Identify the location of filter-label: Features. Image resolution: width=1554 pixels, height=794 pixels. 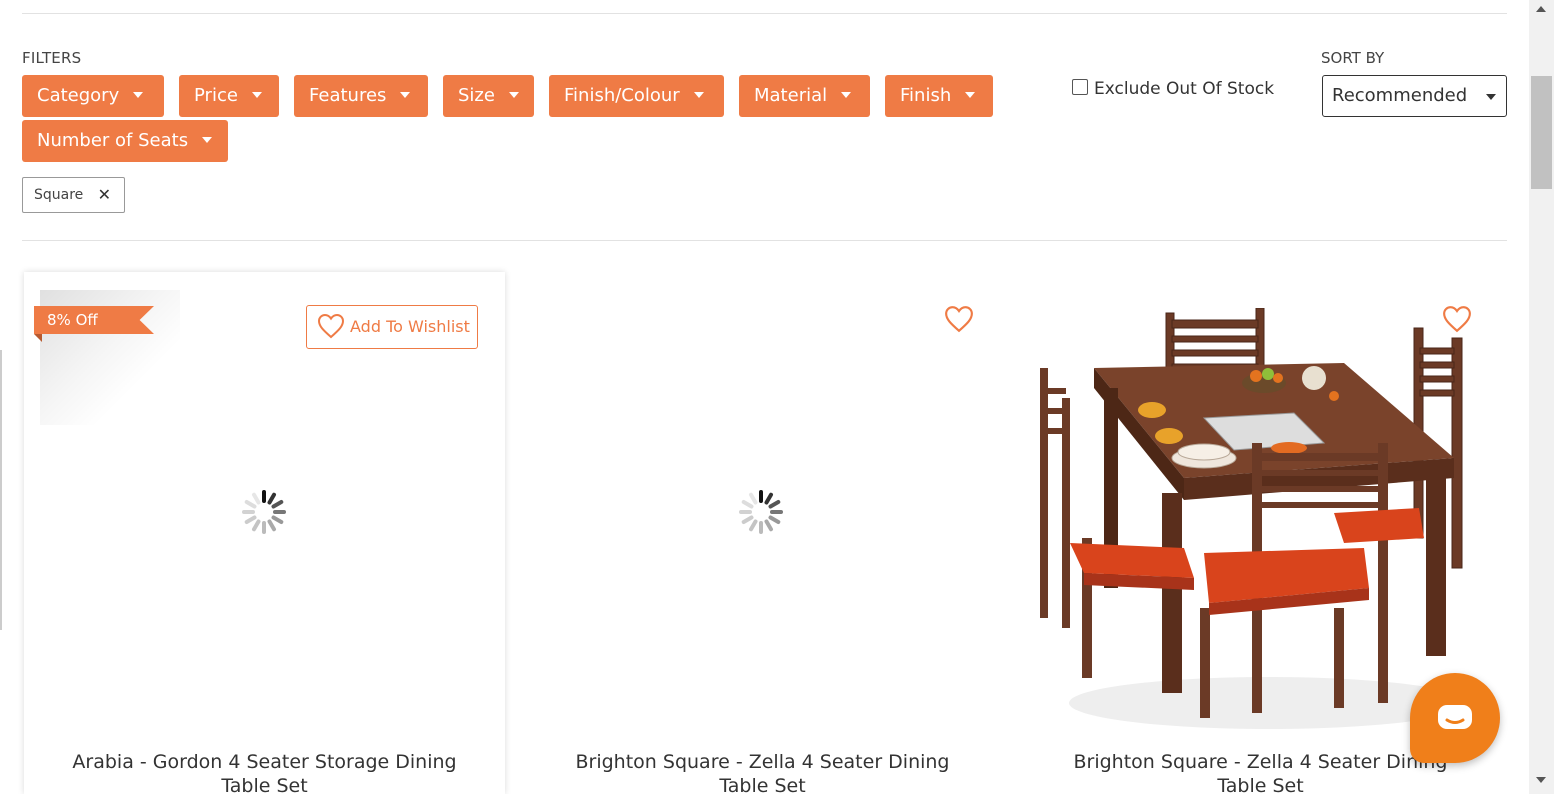
(348, 95).